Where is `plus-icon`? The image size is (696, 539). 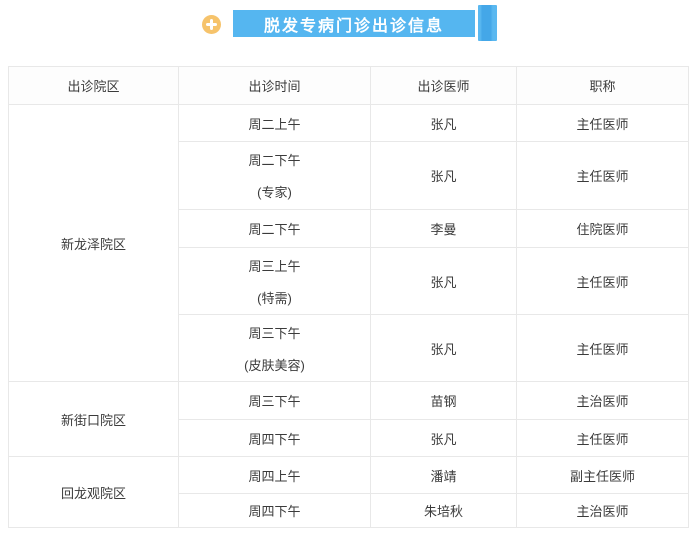
plus-icon is located at coordinates (211, 24).